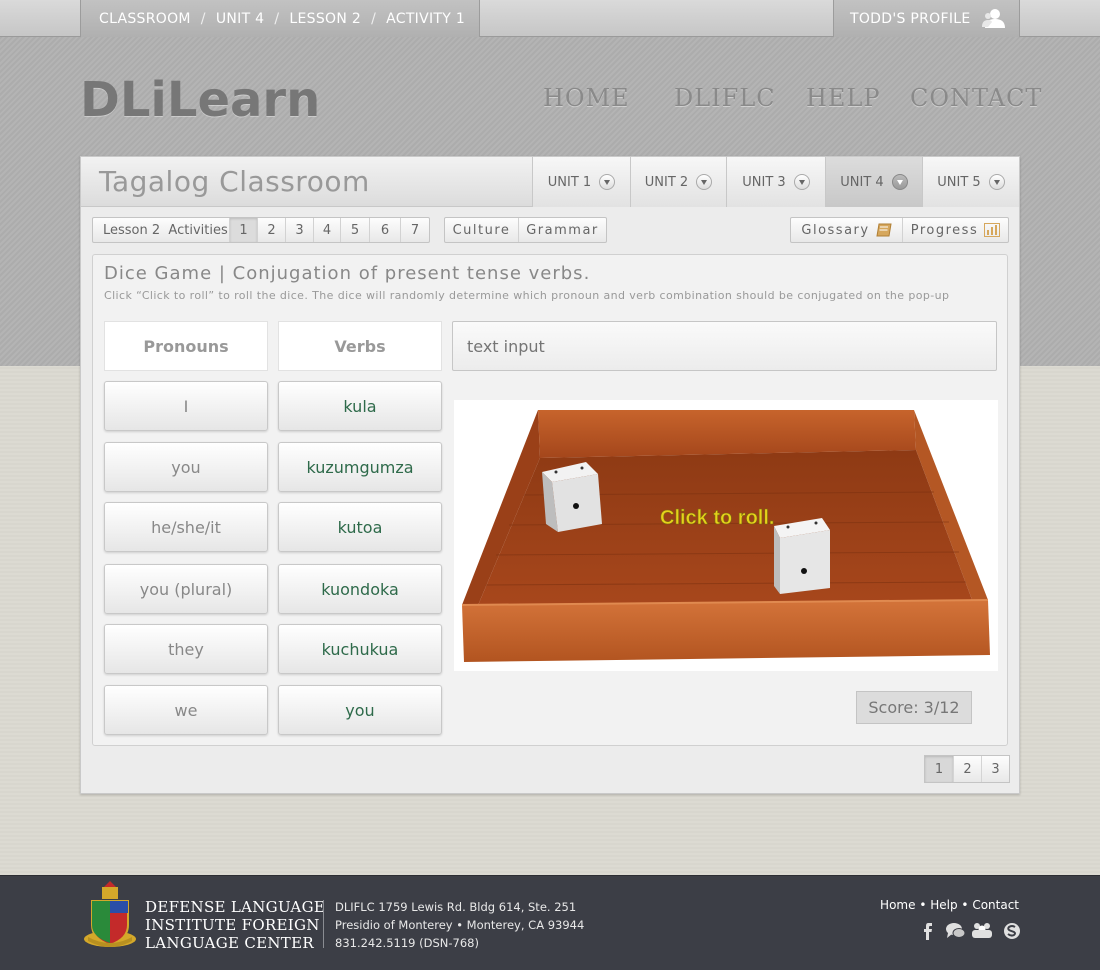 This screenshot has height=970, width=1100. I want to click on progress-button: Progress, so click(955, 230).